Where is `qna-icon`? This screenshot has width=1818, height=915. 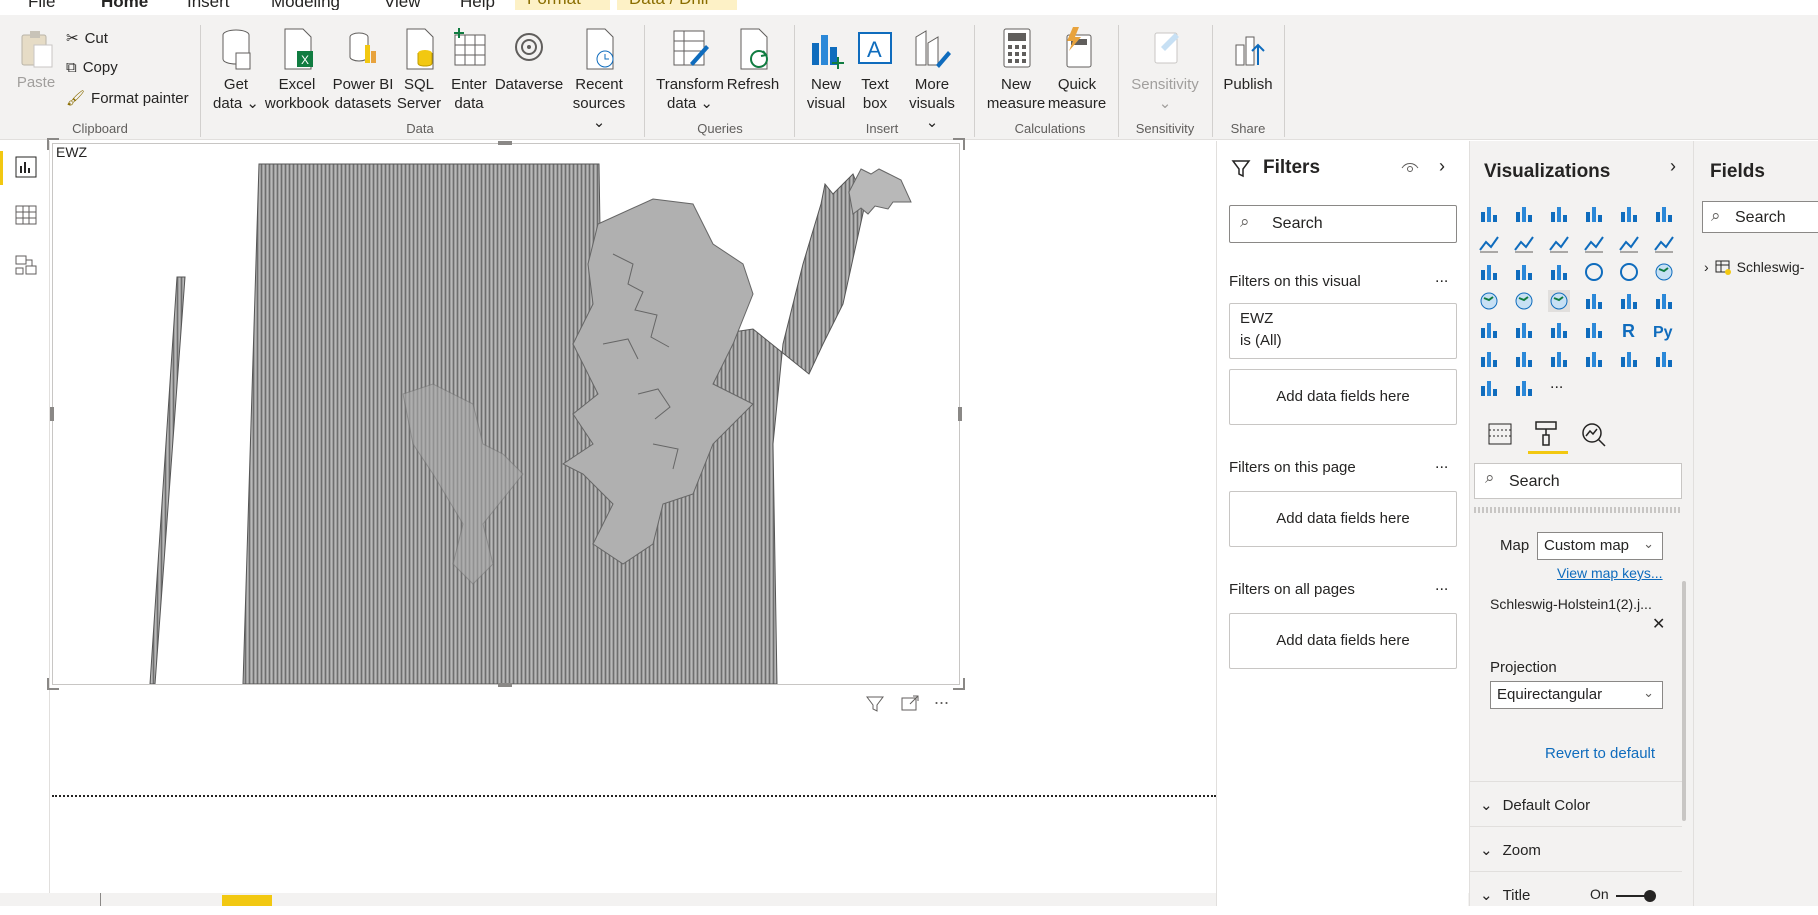
qna-icon is located at coordinates (1559, 359).